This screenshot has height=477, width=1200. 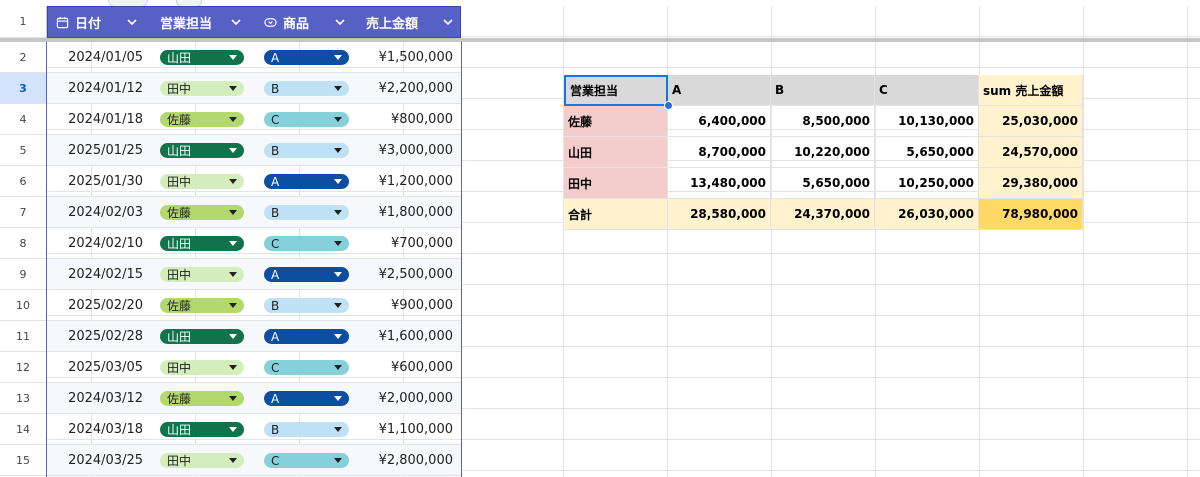 I want to click on amount-cell: ¥1,100,000, so click(x=401, y=429).